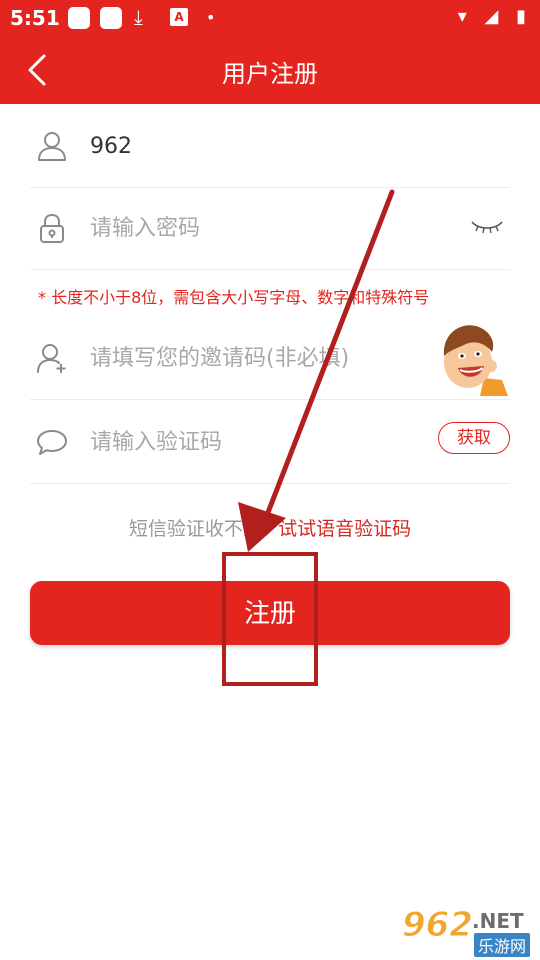 Image resolution: width=540 pixels, height=960 pixels. What do you see at coordinates (475, 360) in the screenshot?
I see `mascot-boy-image` at bounding box center [475, 360].